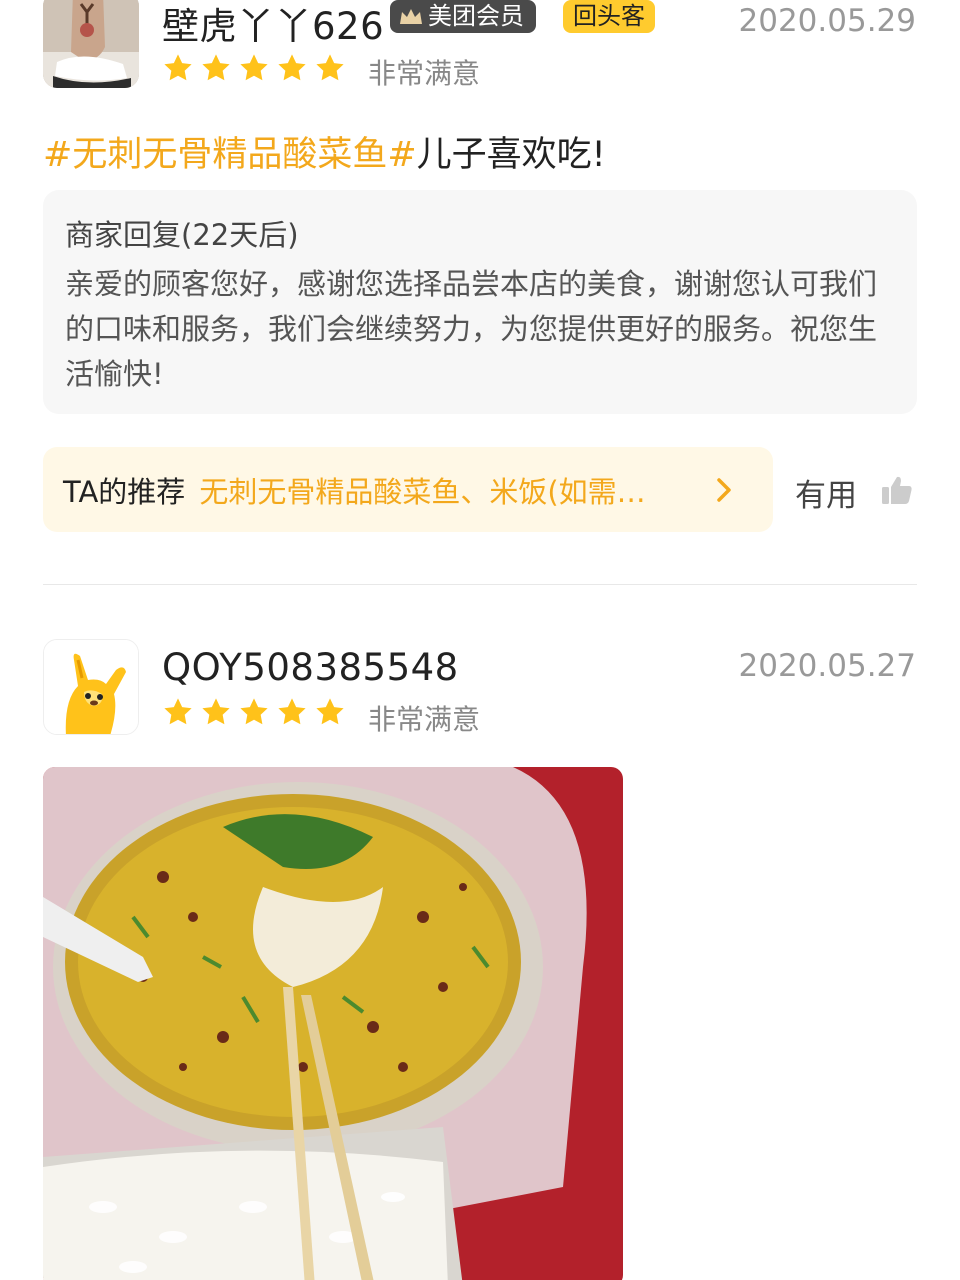  Describe the element at coordinates (827, 666) in the screenshot. I see `review-date: 2020.05.27` at that location.